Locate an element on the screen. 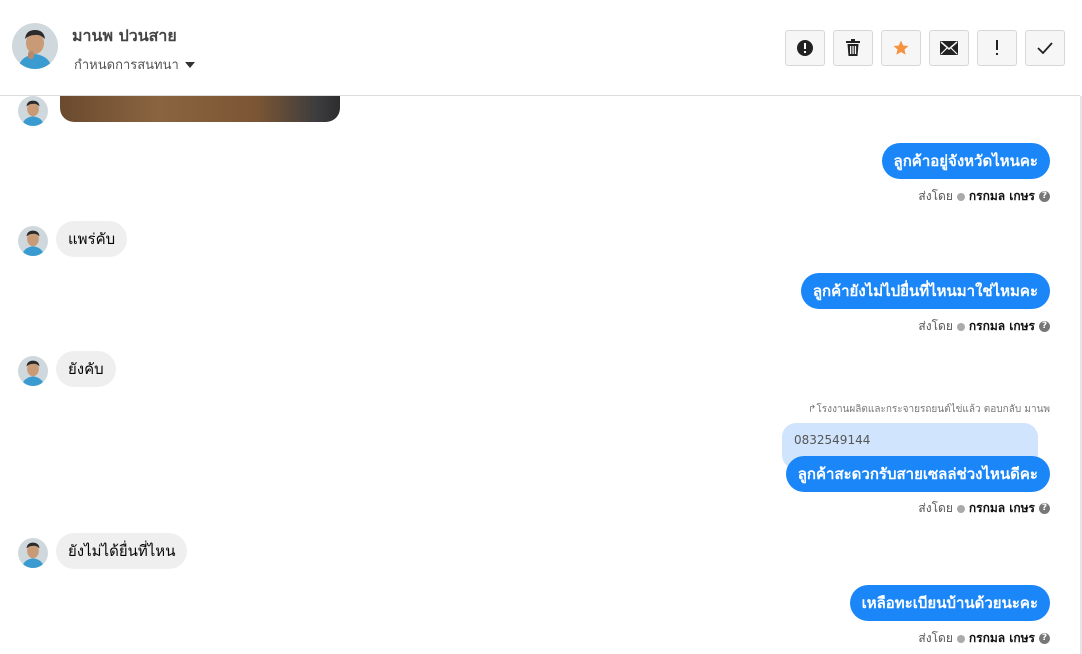  exclamation-icon is located at coordinates (997, 47).